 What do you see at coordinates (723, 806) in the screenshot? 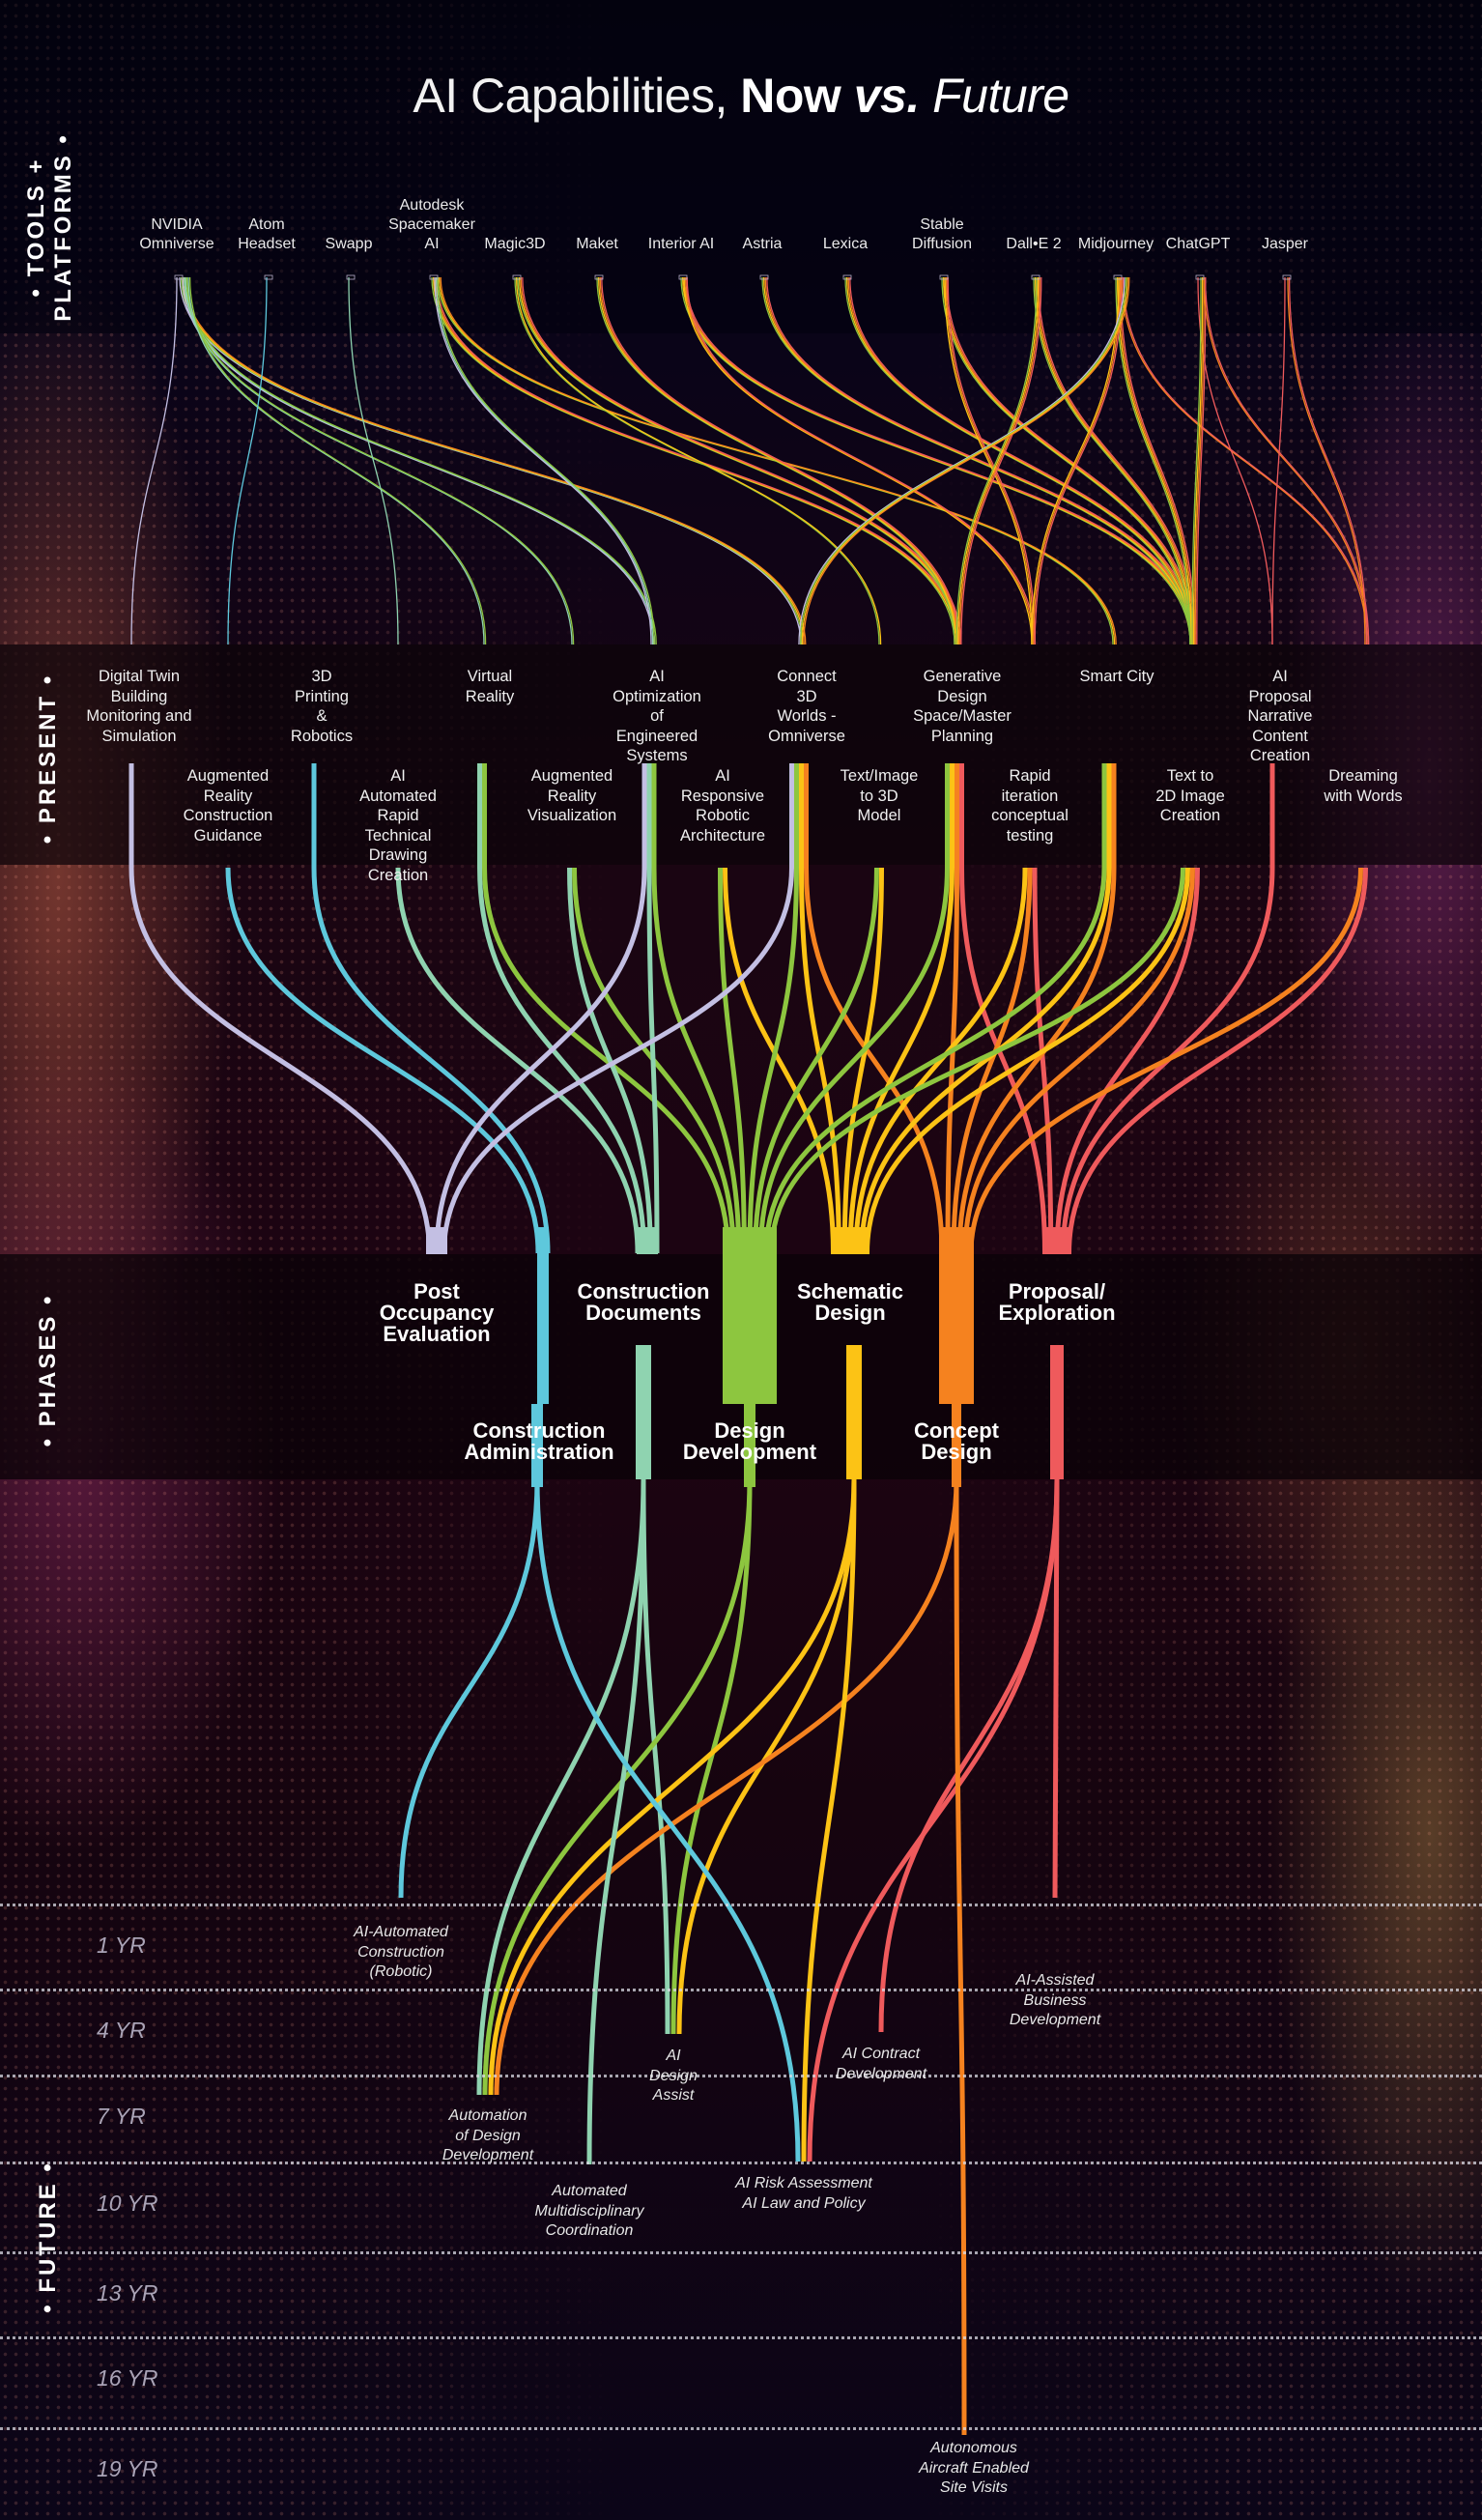
I see `present-item-label: AI Responsive Robotic Architecture` at bounding box center [723, 806].